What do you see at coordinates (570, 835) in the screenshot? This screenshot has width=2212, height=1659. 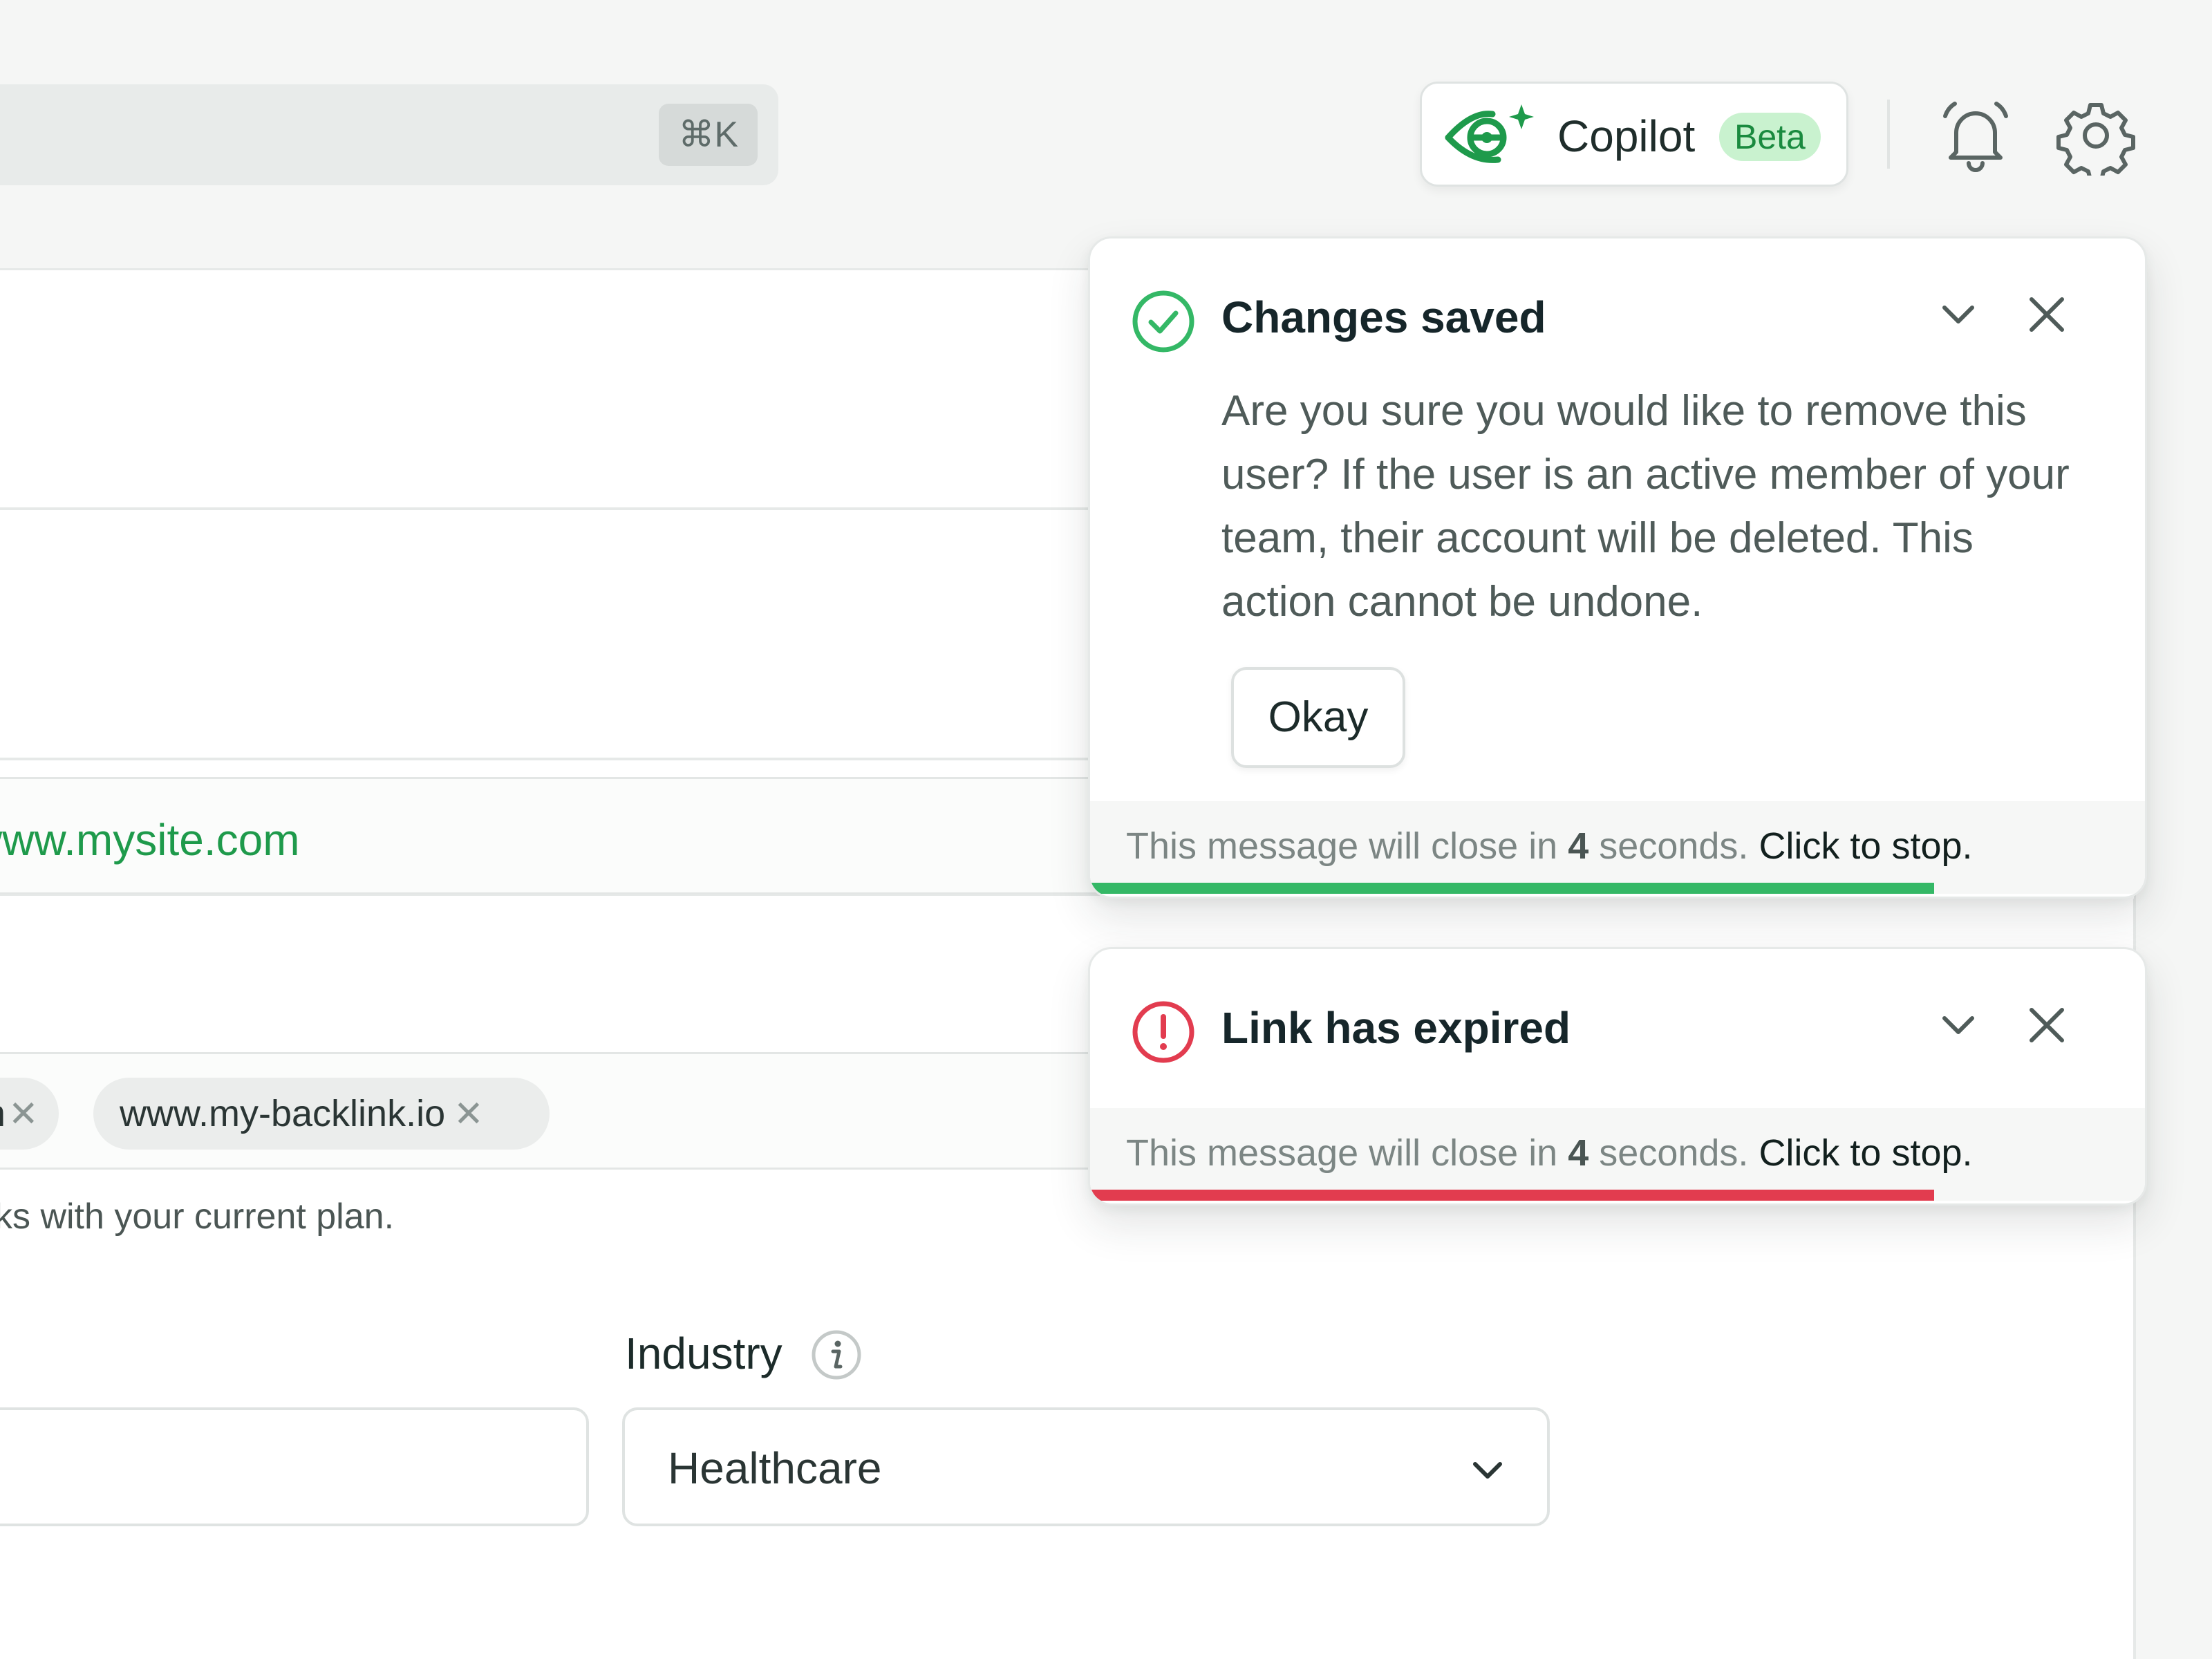 I see `website-url-field: www.mysite.com` at bounding box center [570, 835].